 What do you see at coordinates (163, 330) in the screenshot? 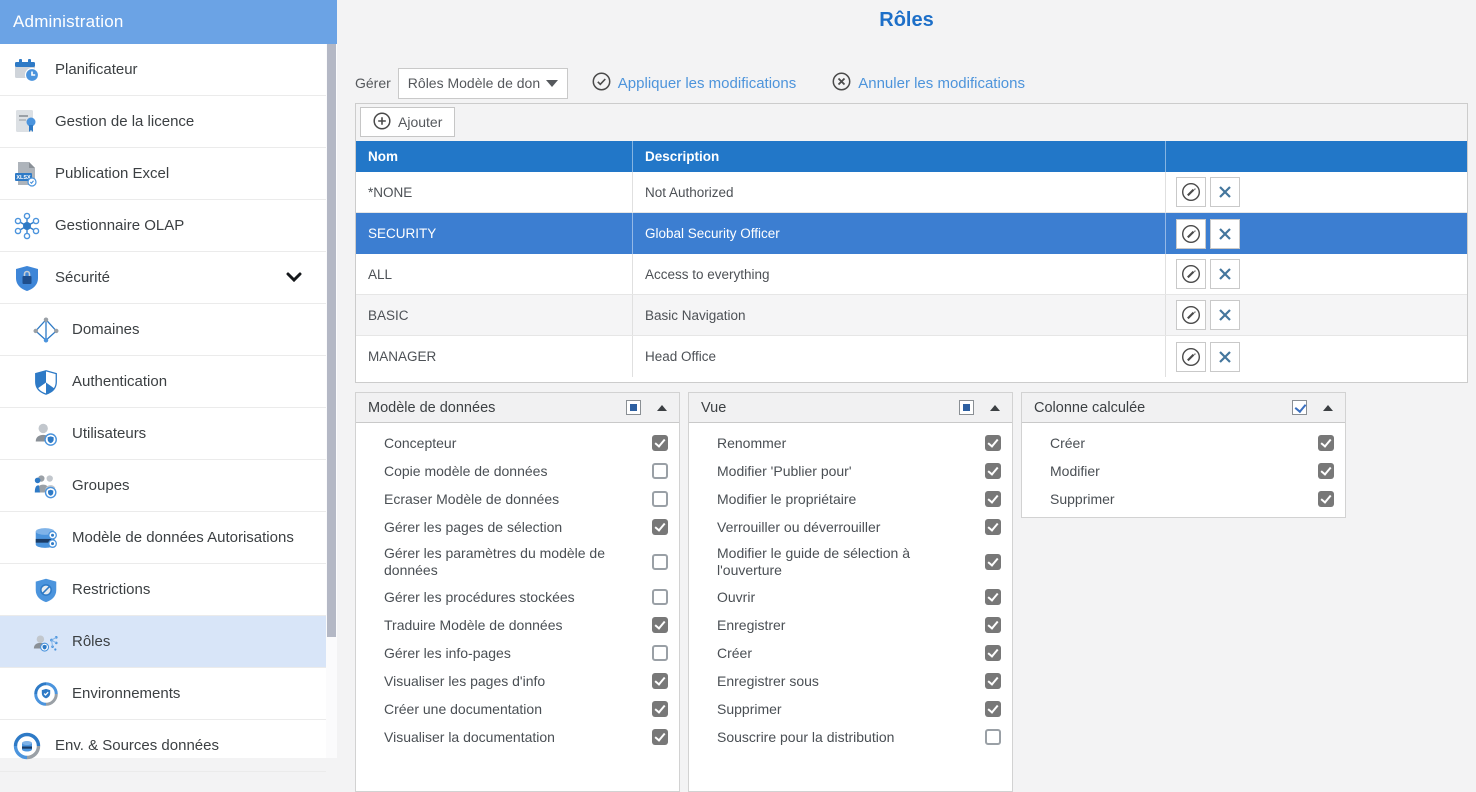
I see `sidebar-item-domaines: Domaines` at bounding box center [163, 330].